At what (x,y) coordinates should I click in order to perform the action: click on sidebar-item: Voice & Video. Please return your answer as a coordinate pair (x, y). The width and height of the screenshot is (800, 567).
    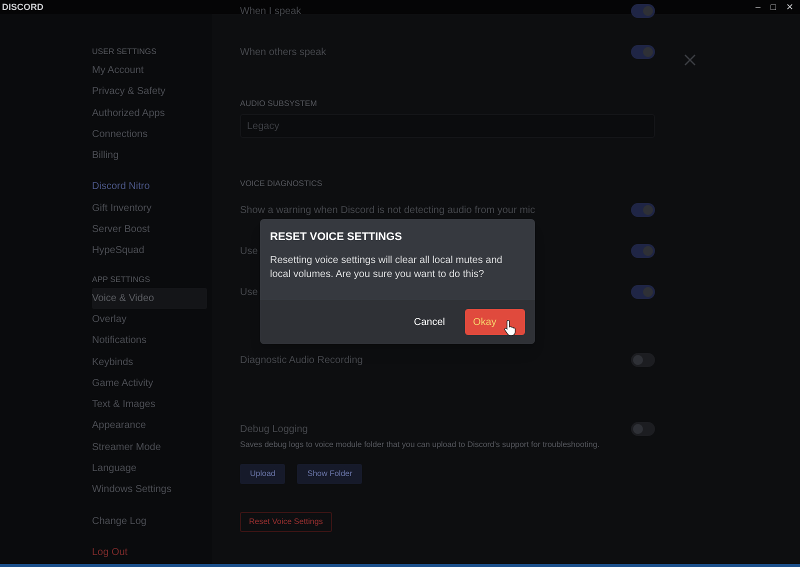
    Looking at the image, I should click on (149, 298).